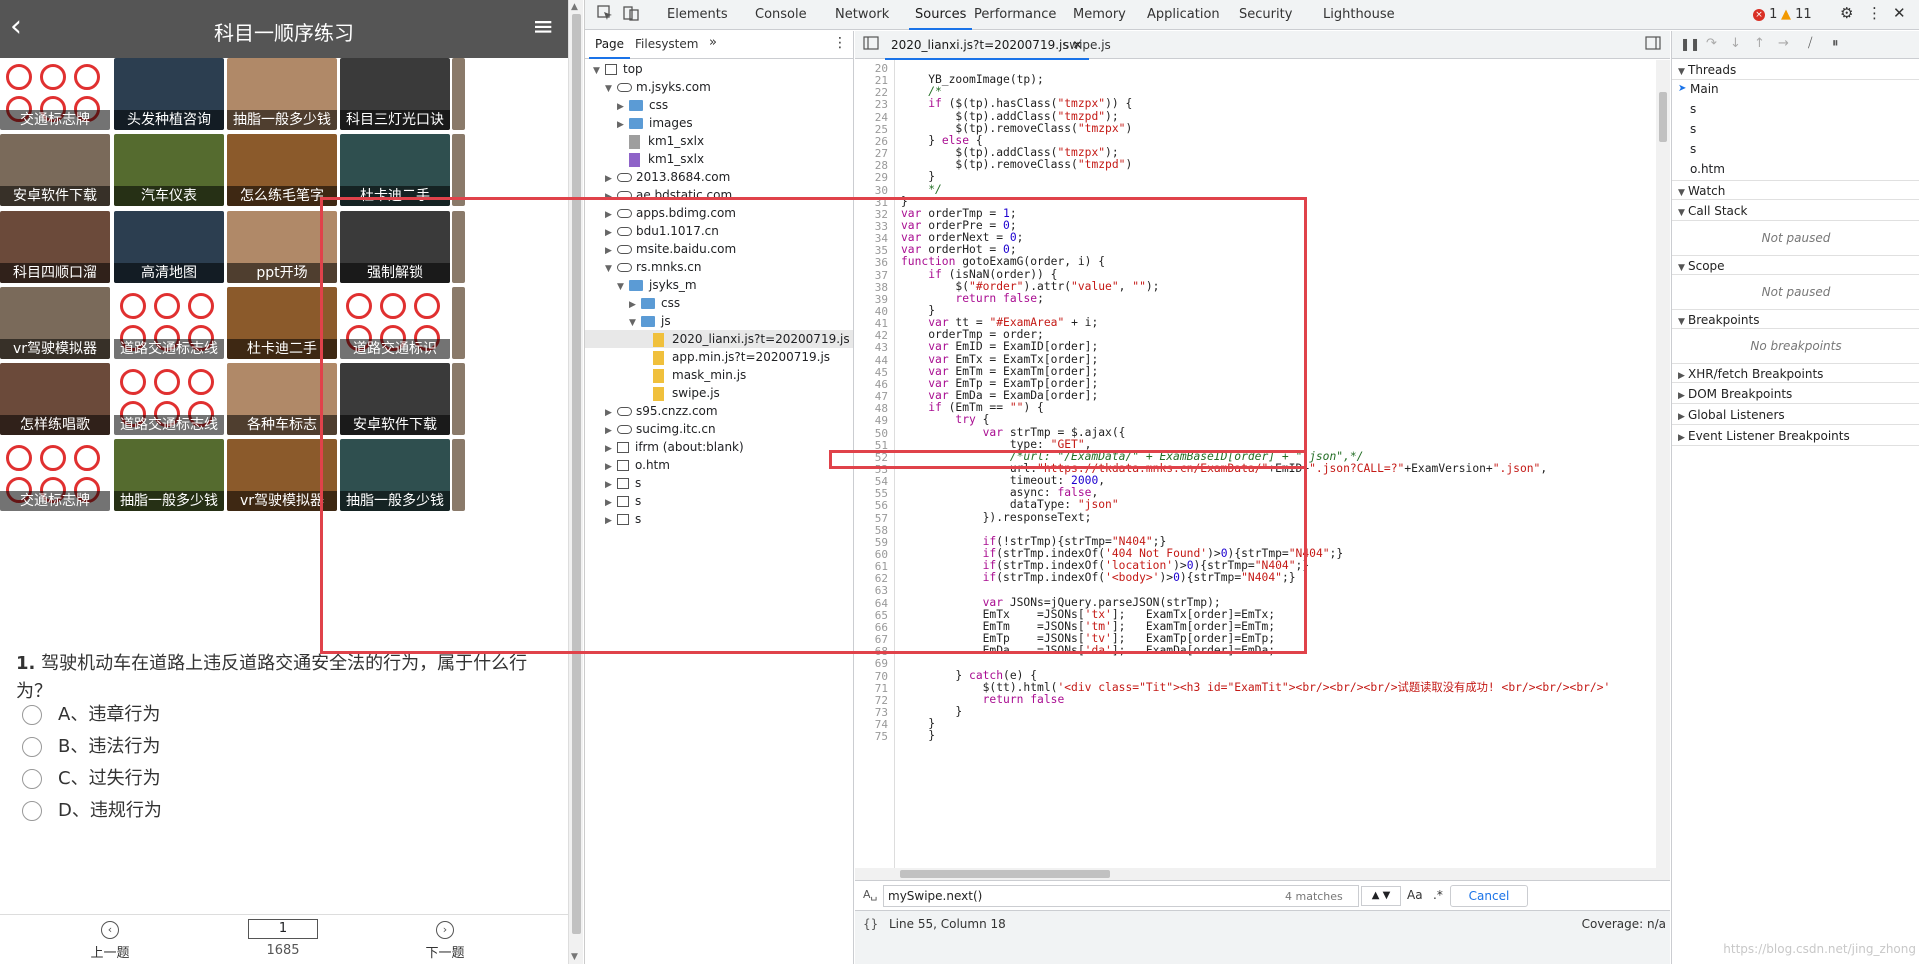  What do you see at coordinates (881, 177) in the screenshot?
I see `line-number: 29` at bounding box center [881, 177].